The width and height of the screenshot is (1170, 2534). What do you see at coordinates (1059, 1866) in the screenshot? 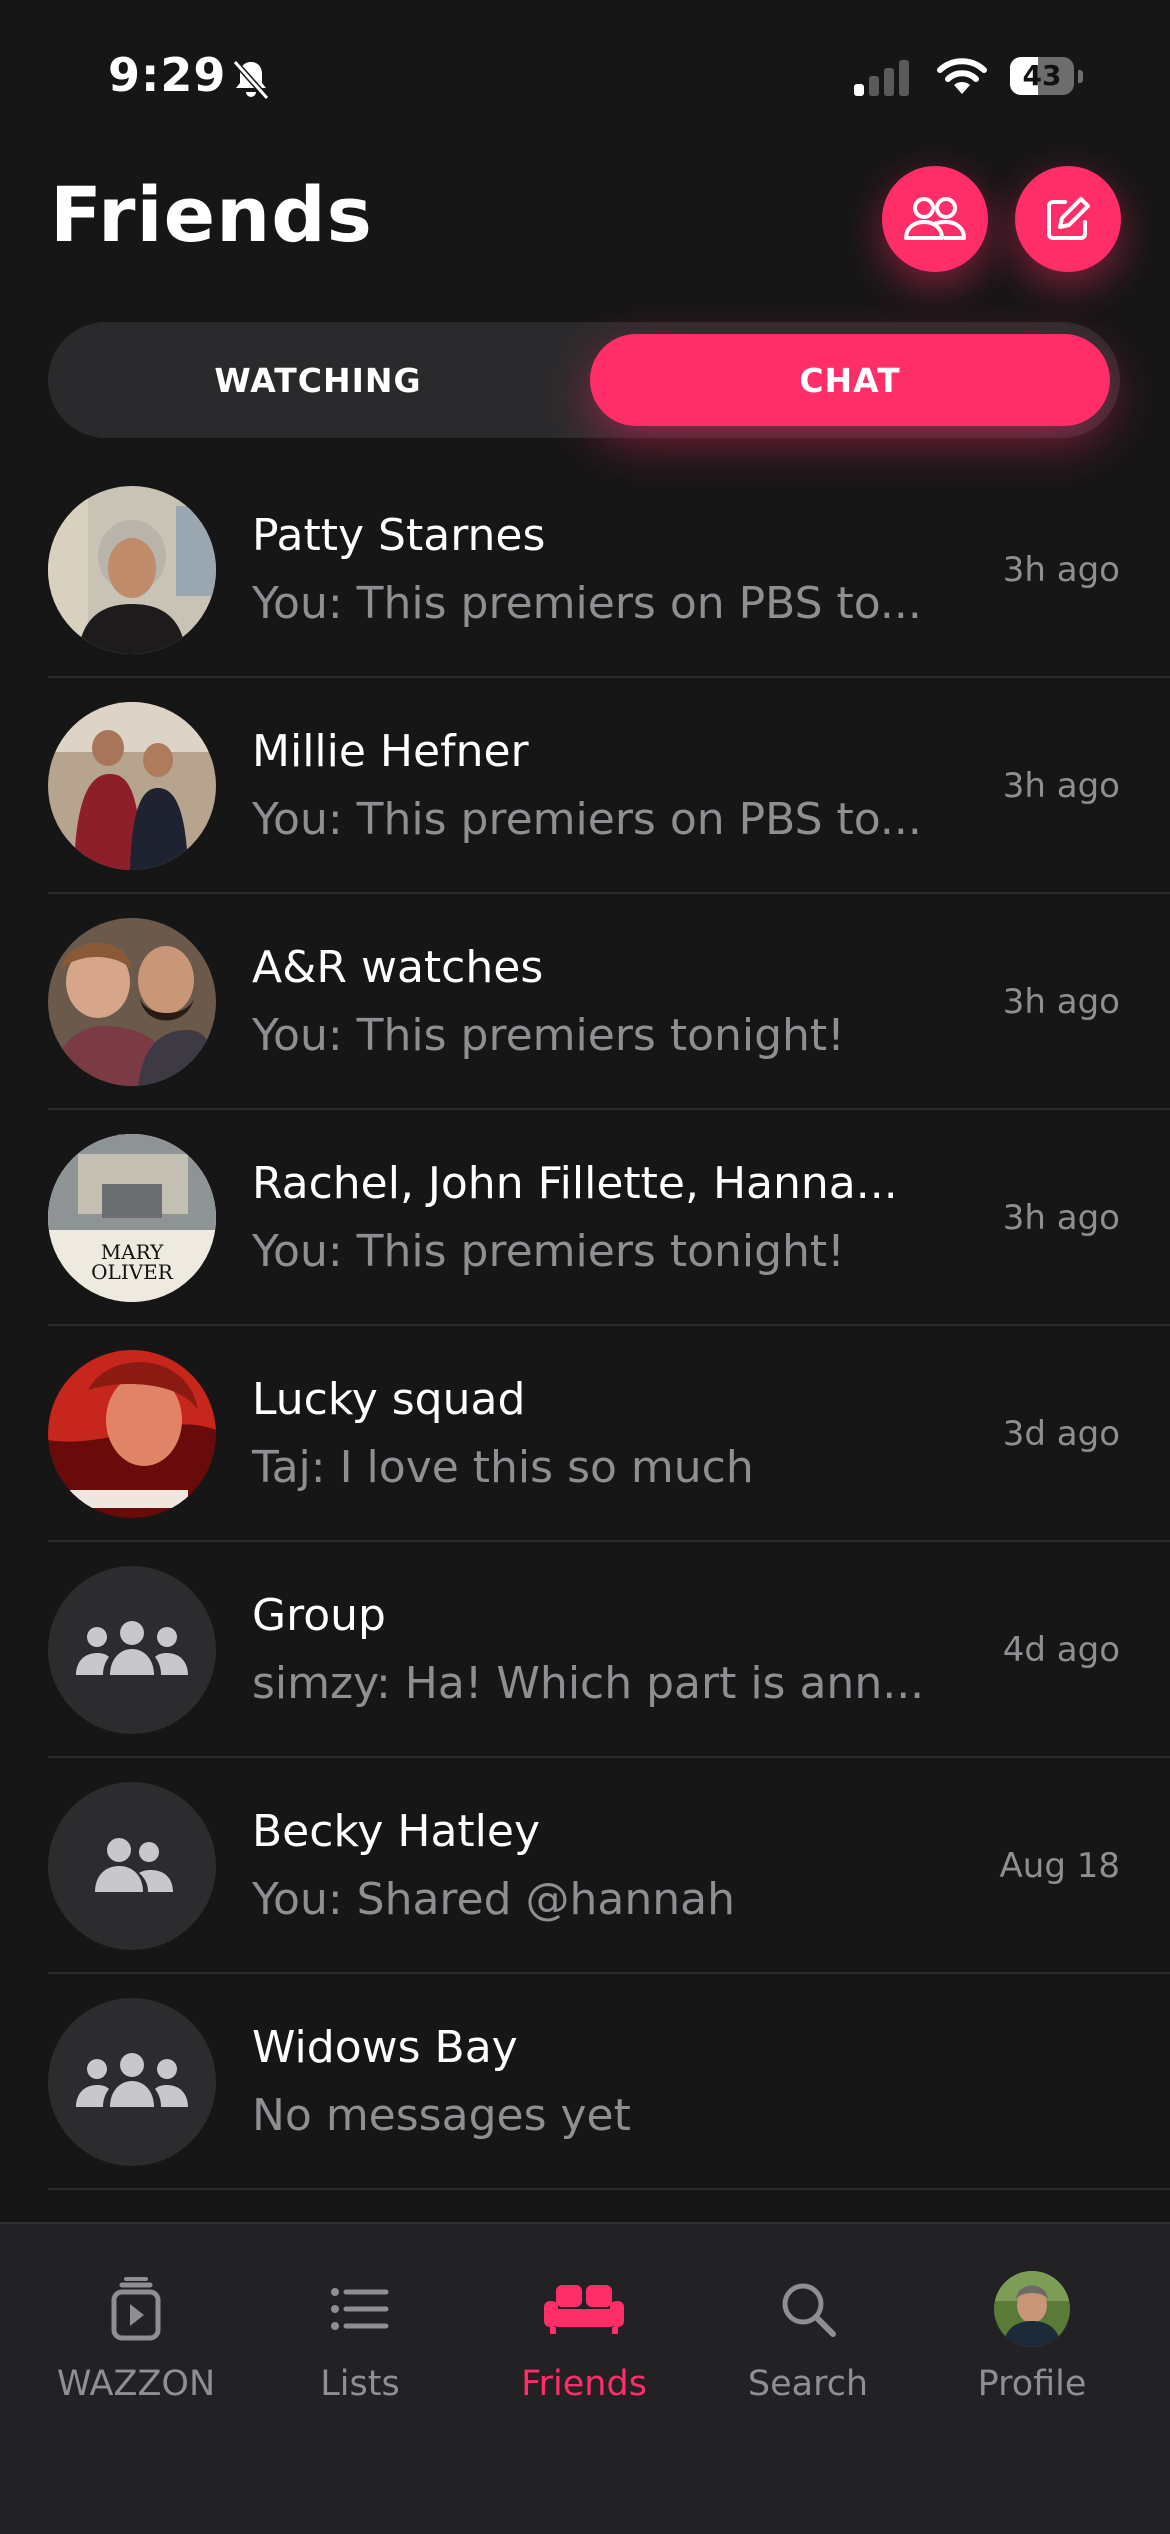
I see `chat-time: Aug 18` at bounding box center [1059, 1866].